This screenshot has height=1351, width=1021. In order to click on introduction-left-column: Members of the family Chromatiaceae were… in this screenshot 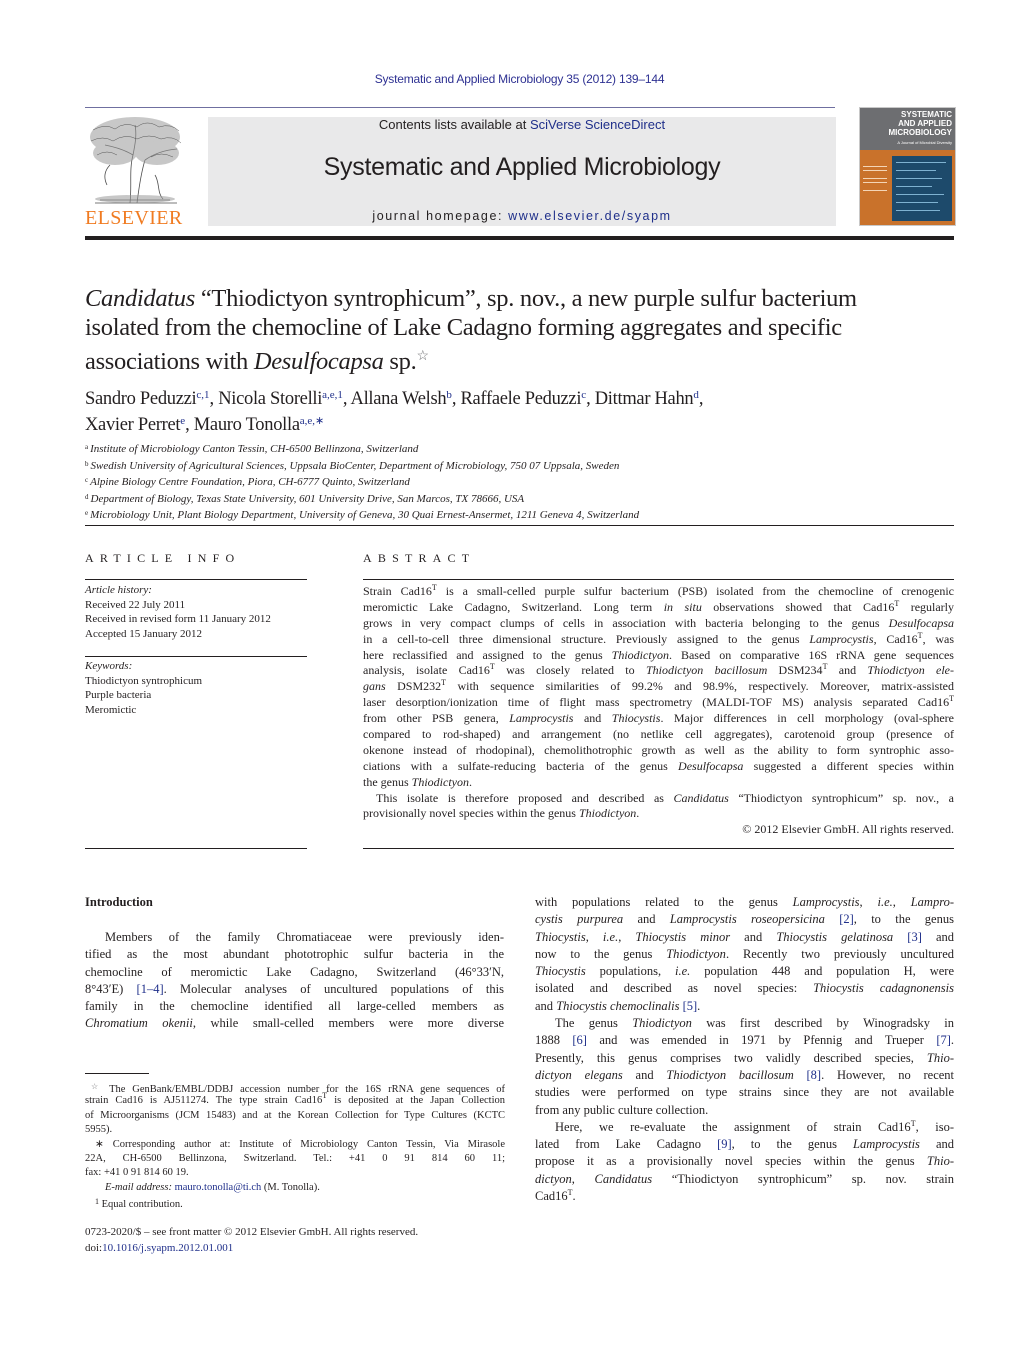, I will do `click(294, 981)`.